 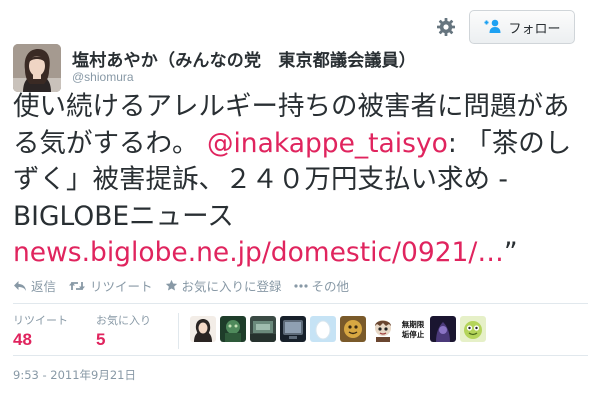 I want to click on tweet-timestamp: 9:53 - 2011年9月21日, so click(x=74, y=375).